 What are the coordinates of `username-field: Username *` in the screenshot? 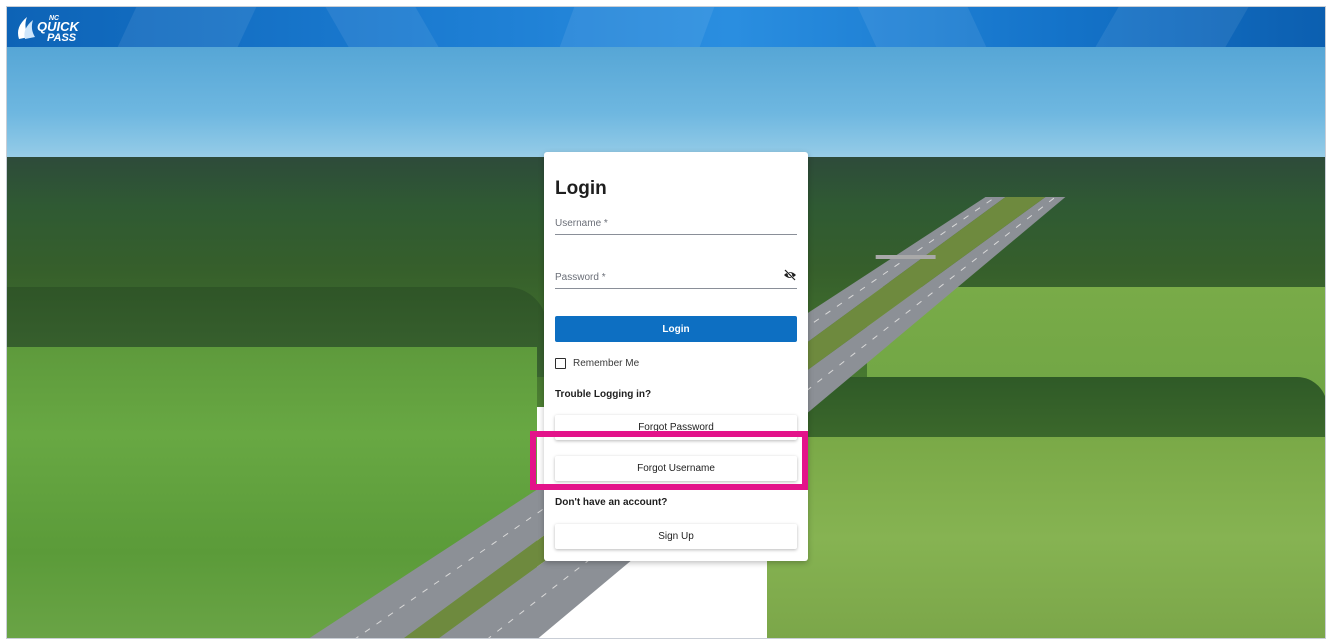 It's located at (676, 224).